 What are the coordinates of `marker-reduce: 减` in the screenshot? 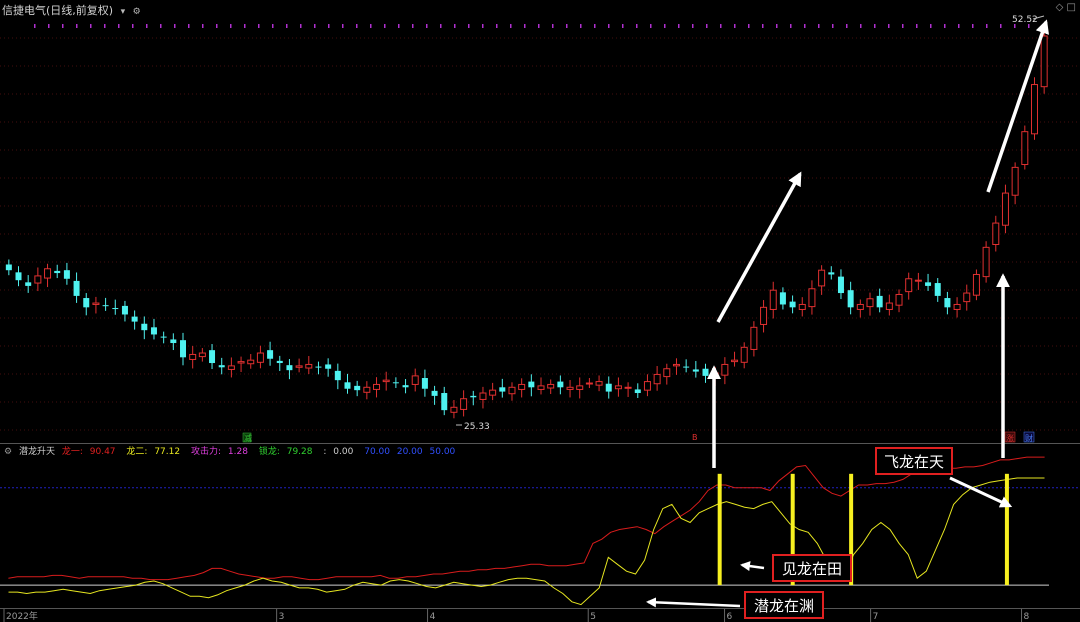 It's located at (248, 438).